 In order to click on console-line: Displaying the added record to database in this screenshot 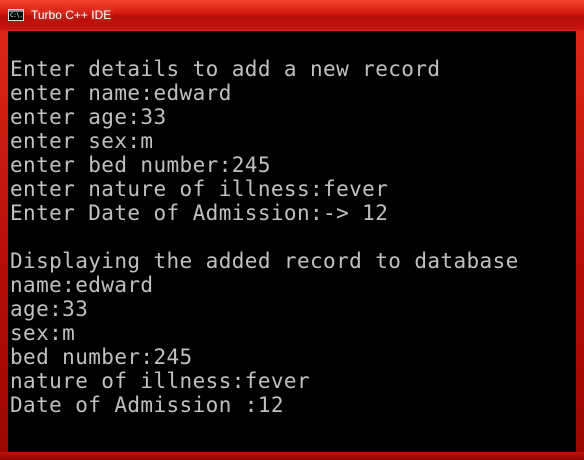, I will do `click(264, 261)`.